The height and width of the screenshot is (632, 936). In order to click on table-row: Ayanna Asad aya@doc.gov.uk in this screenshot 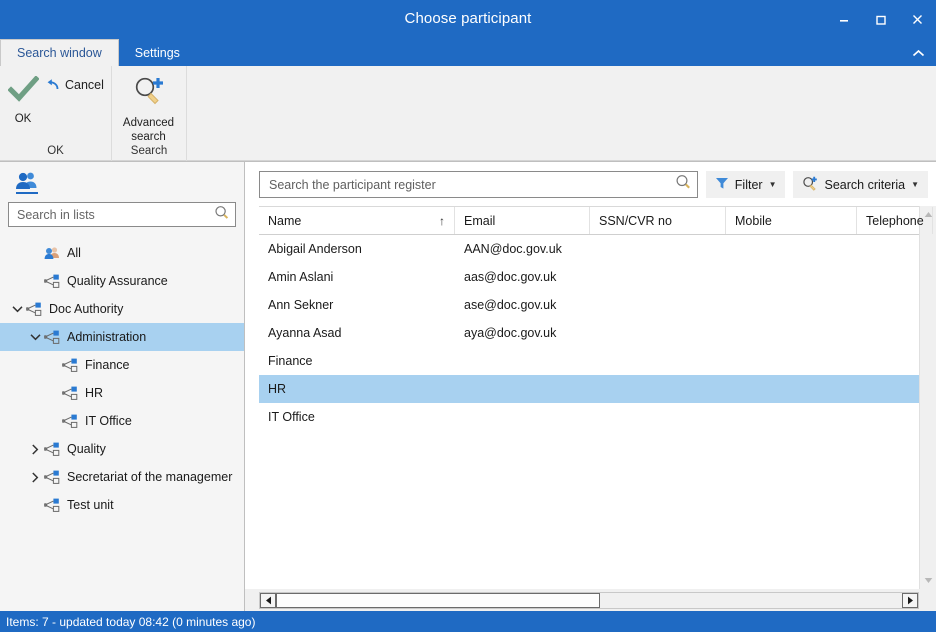, I will do `click(589, 333)`.